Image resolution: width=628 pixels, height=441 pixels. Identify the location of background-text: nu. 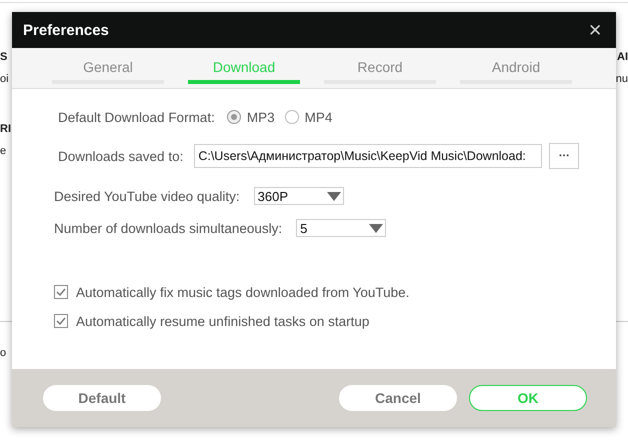
(622, 79).